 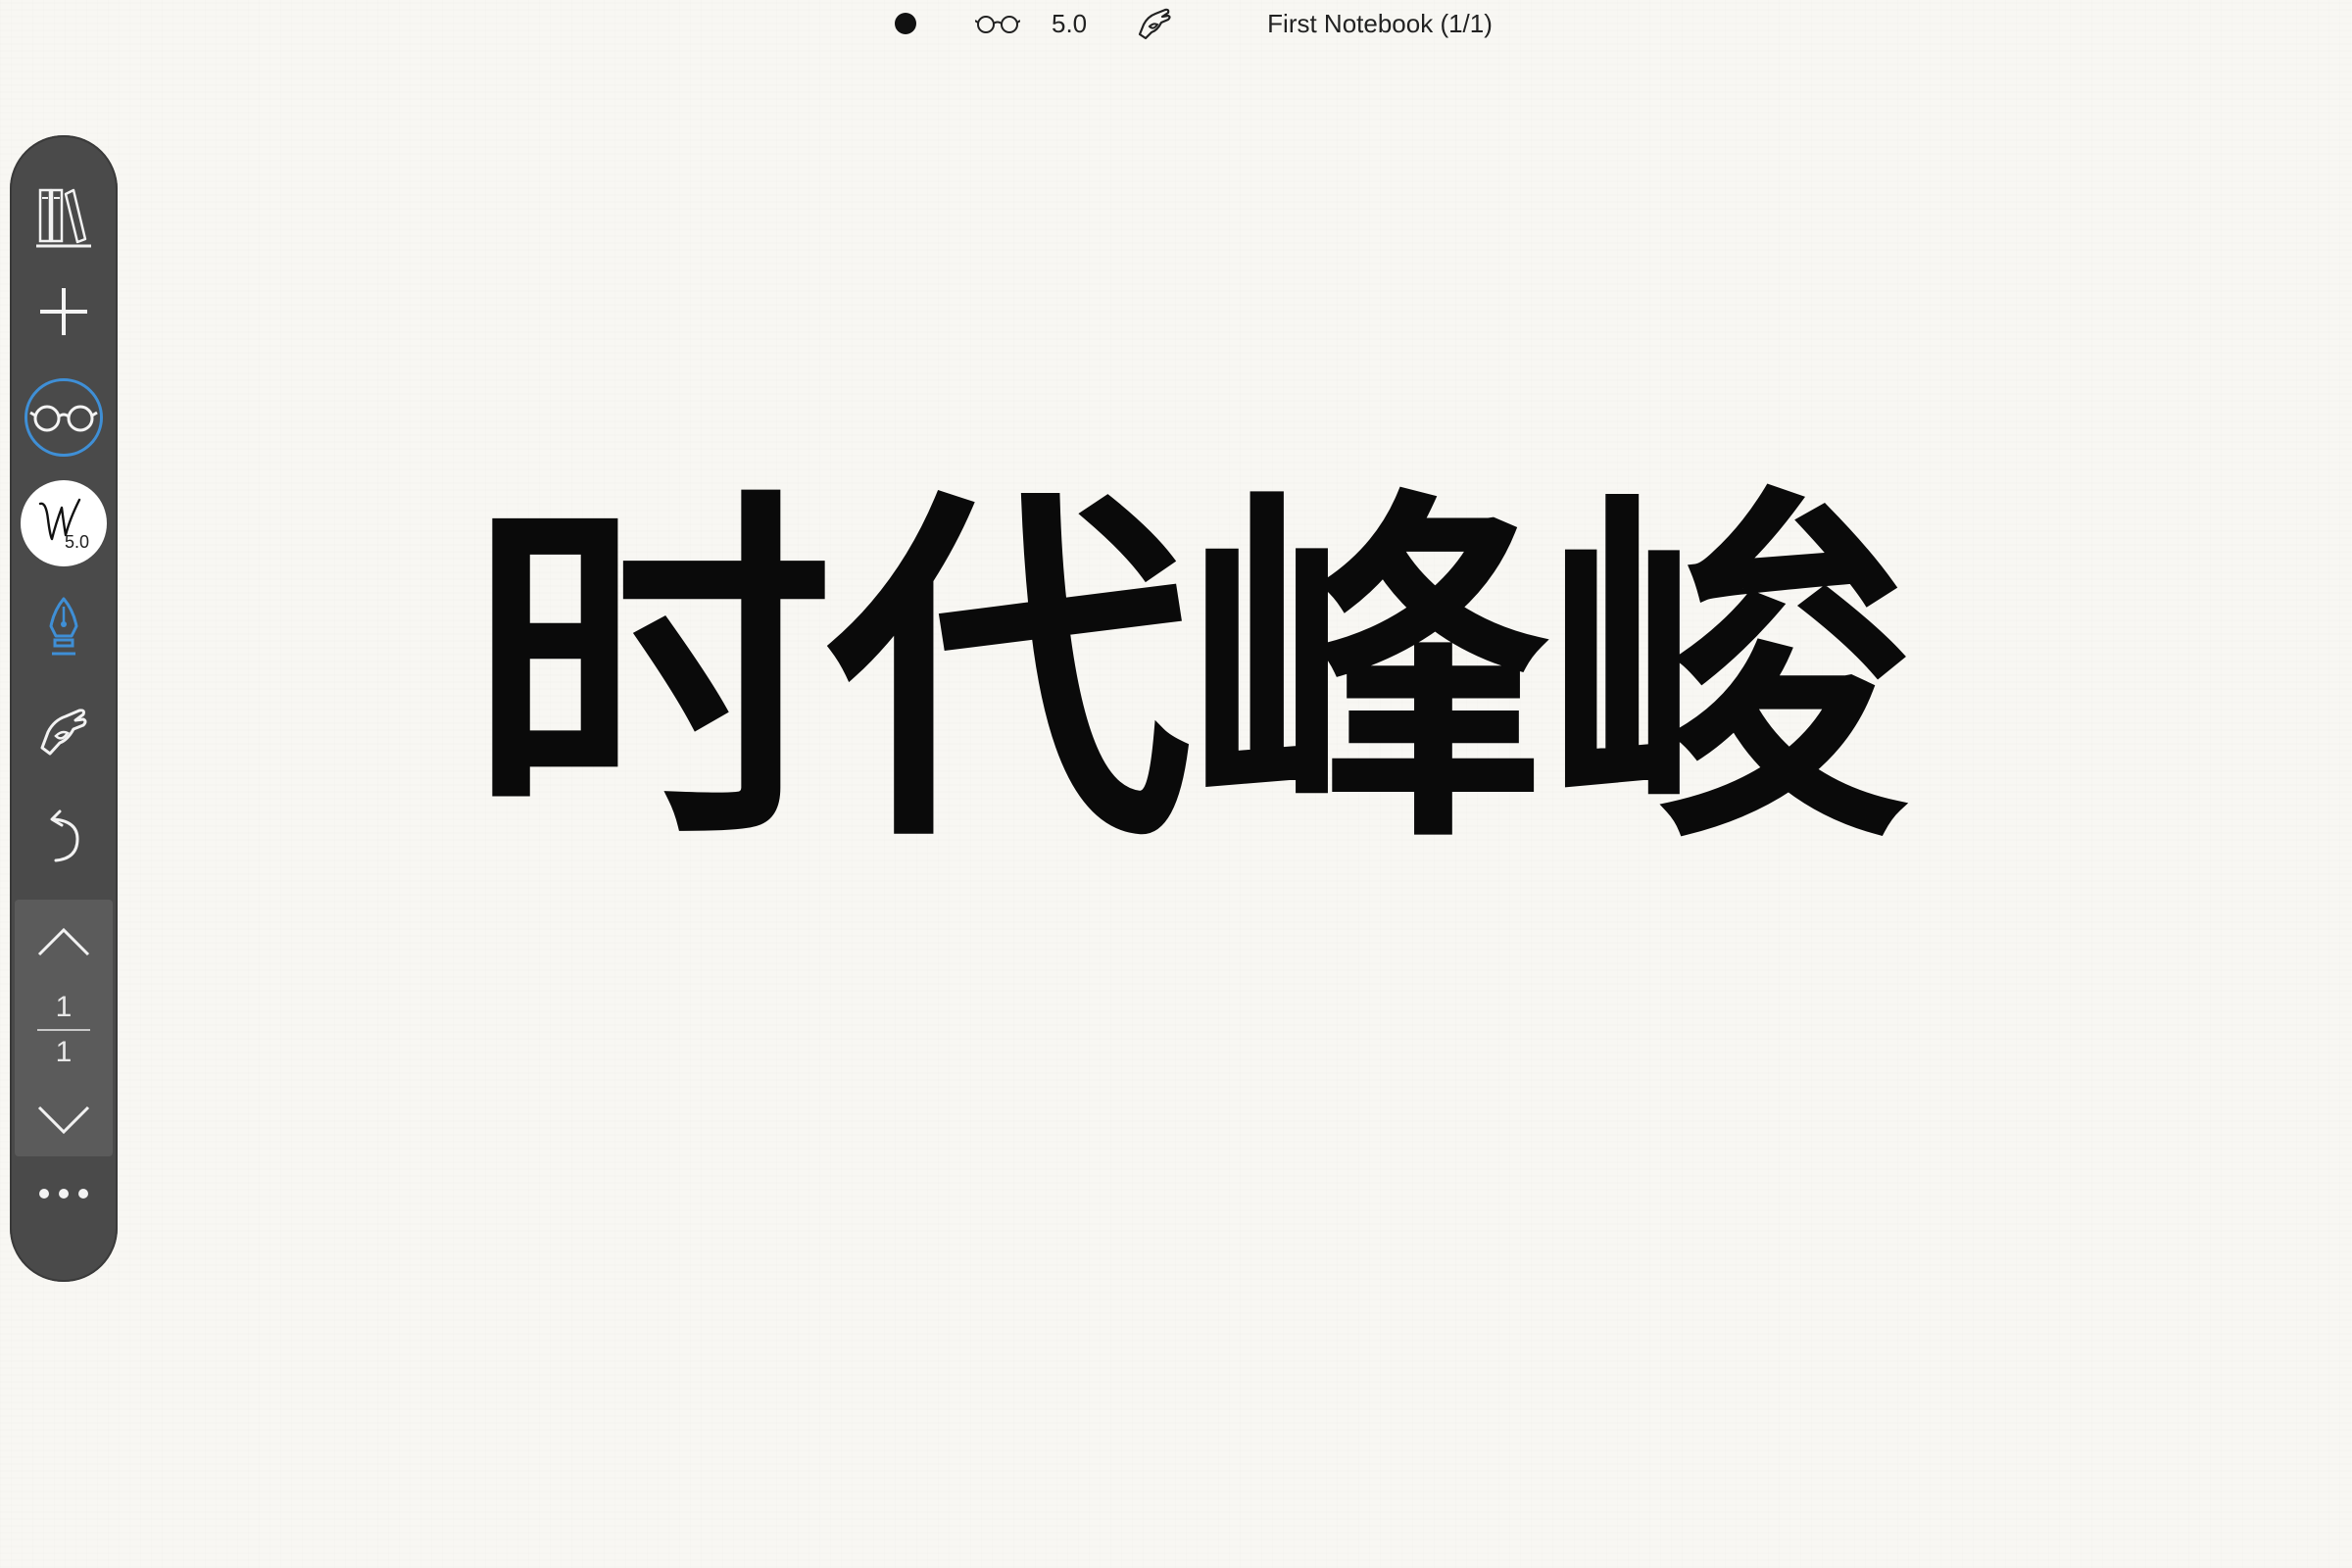 I want to click on library-books-icon, so click(x=63, y=218).